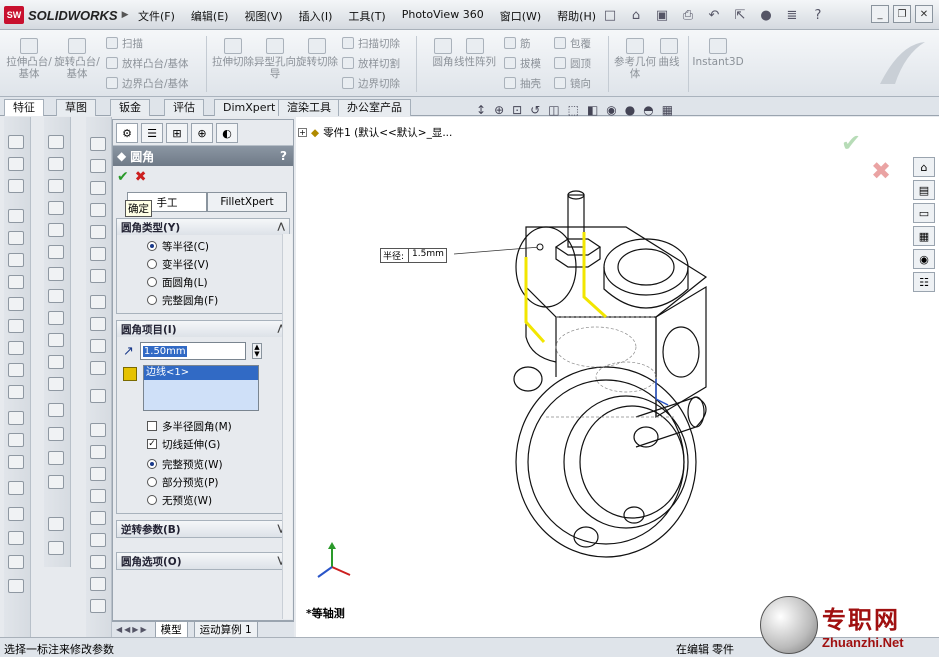 The width and height of the screenshot is (939, 657). I want to click on dome-button: 圆顶, so click(572, 63).